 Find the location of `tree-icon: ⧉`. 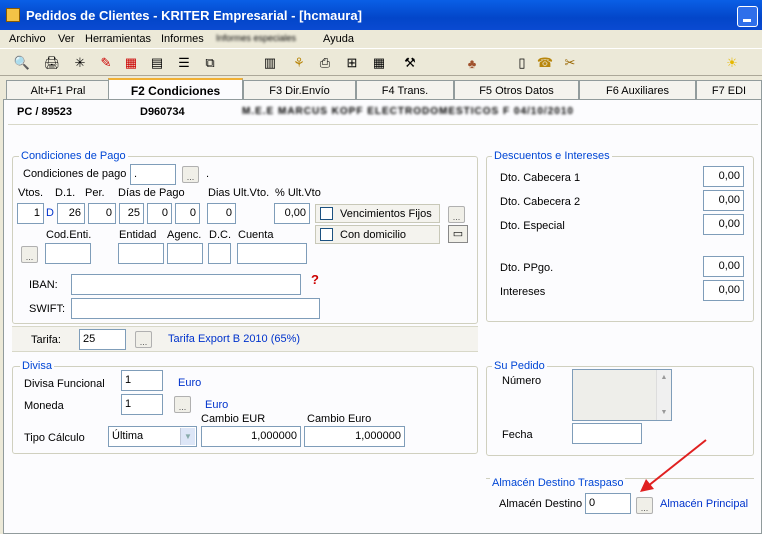

tree-icon: ⧉ is located at coordinates (210, 63).